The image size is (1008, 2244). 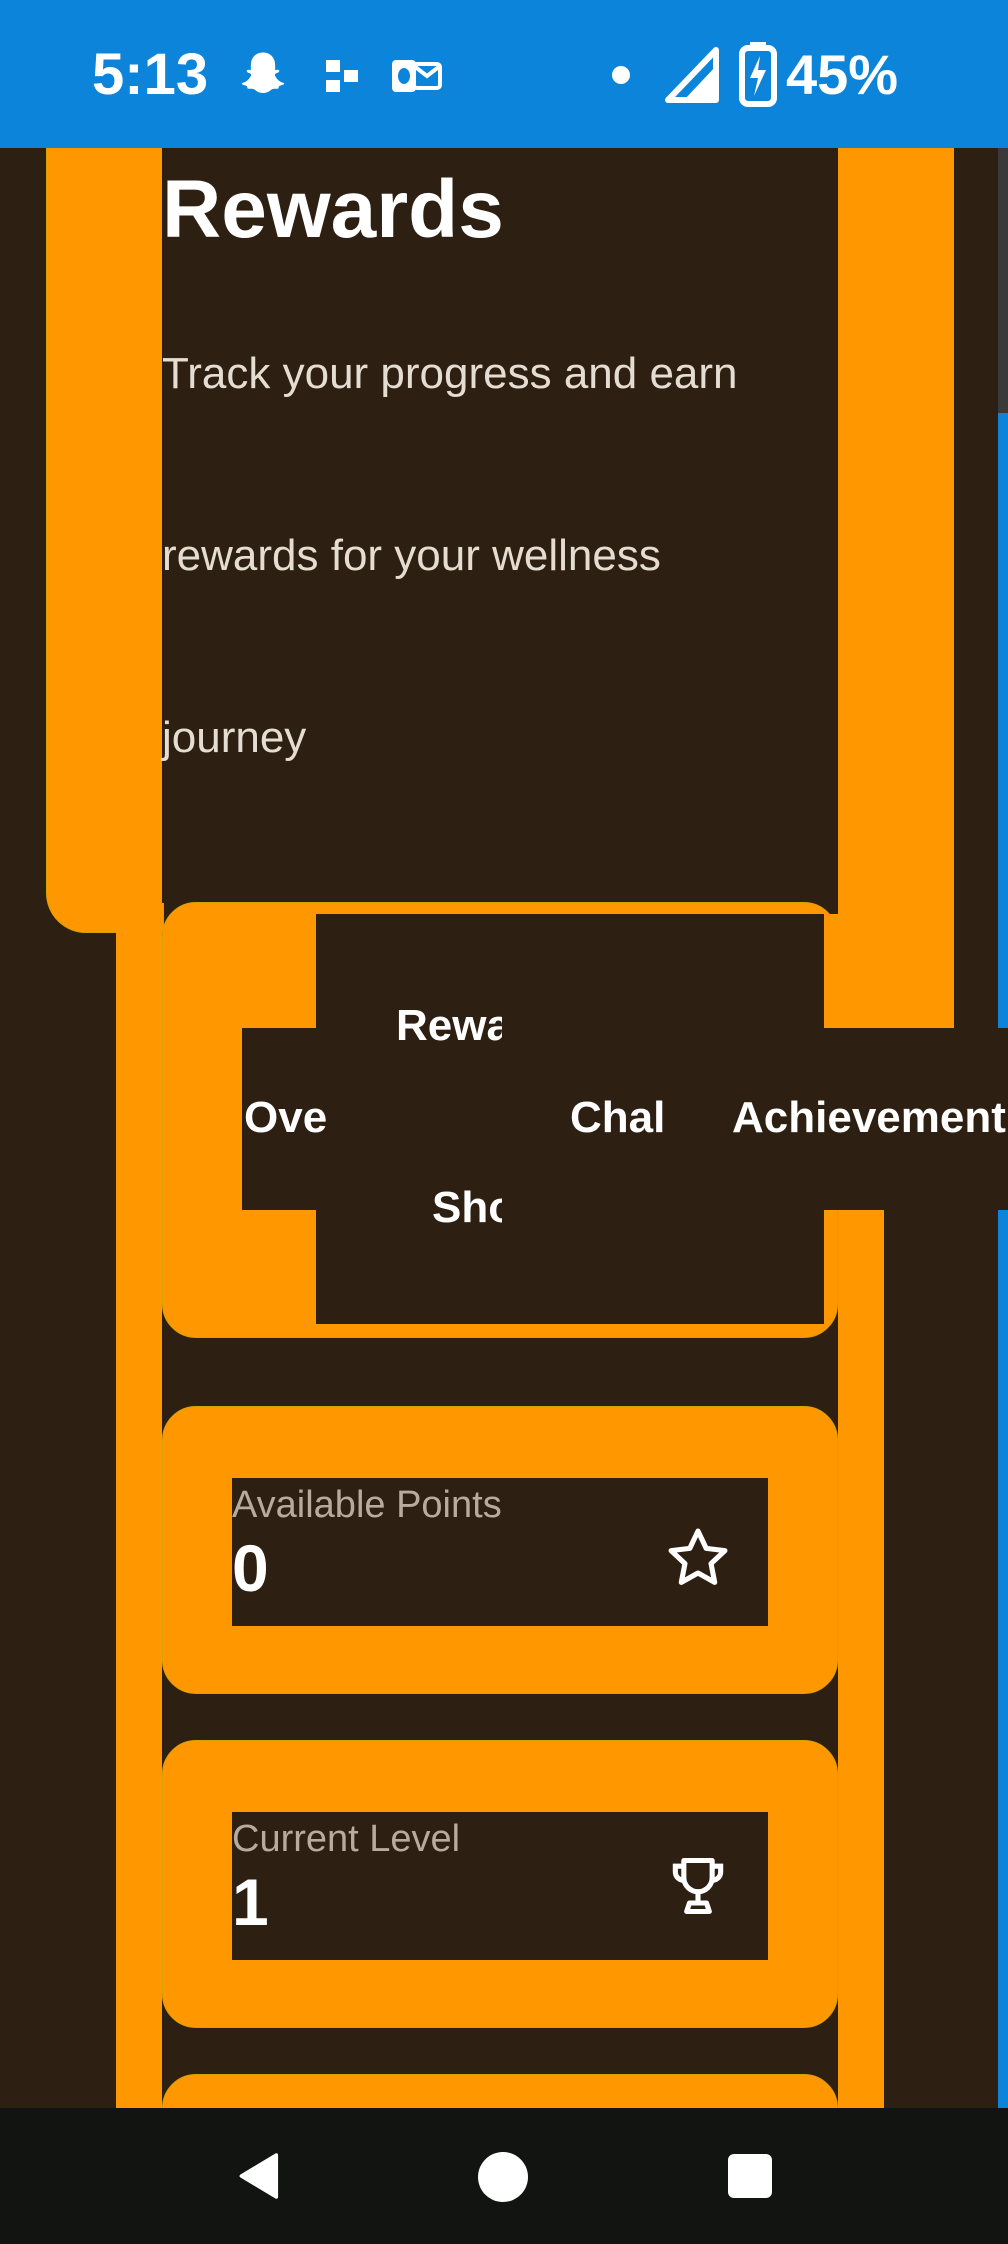 What do you see at coordinates (449, 1026) in the screenshot?
I see `tab-rewards: Rewa` at bounding box center [449, 1026].